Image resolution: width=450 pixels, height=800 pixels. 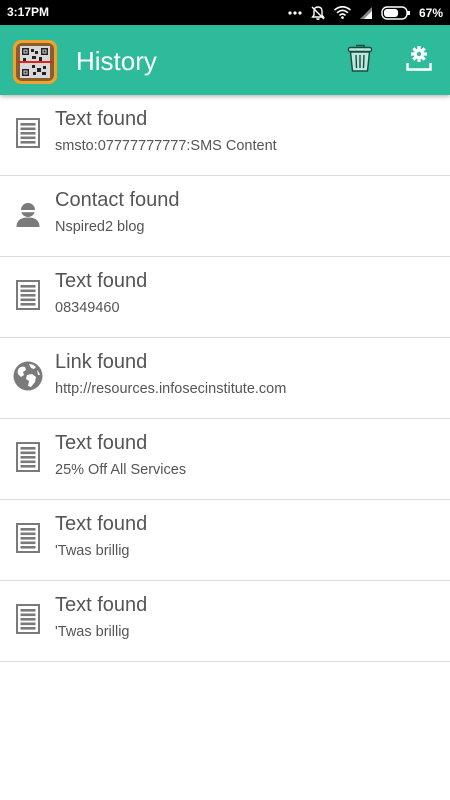 I want to click on trash-icon, so click(x=360, y=60).